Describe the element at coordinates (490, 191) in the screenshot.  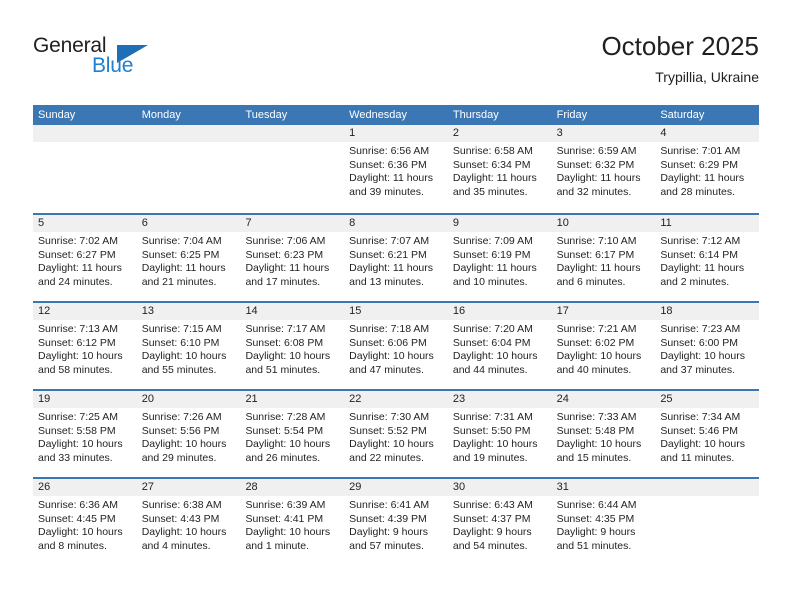
I see `daylight-text-line2: and 35 minutes.` at that location.